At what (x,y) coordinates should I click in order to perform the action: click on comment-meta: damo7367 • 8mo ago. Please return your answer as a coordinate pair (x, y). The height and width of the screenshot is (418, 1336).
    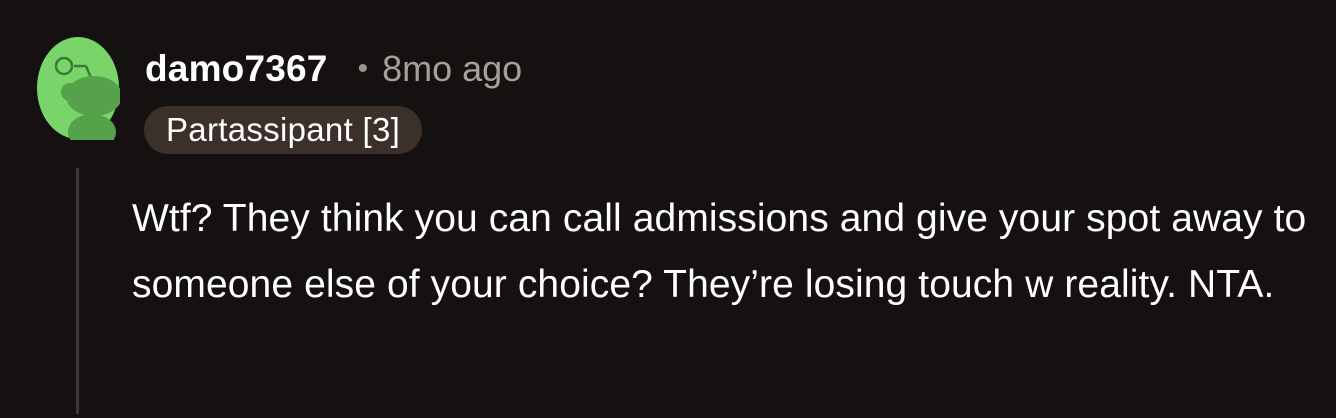
    Looking at the image, I should click on (333, 69).